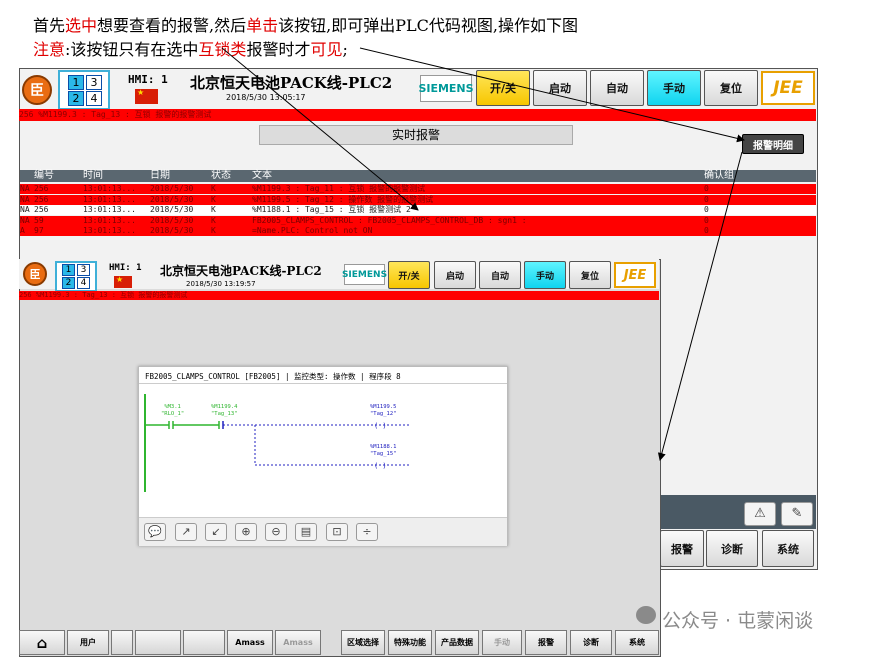 Image resolution: width=891 pixels, height=657 pixels. I want to click on user-button: 用户, so click(88, 642).